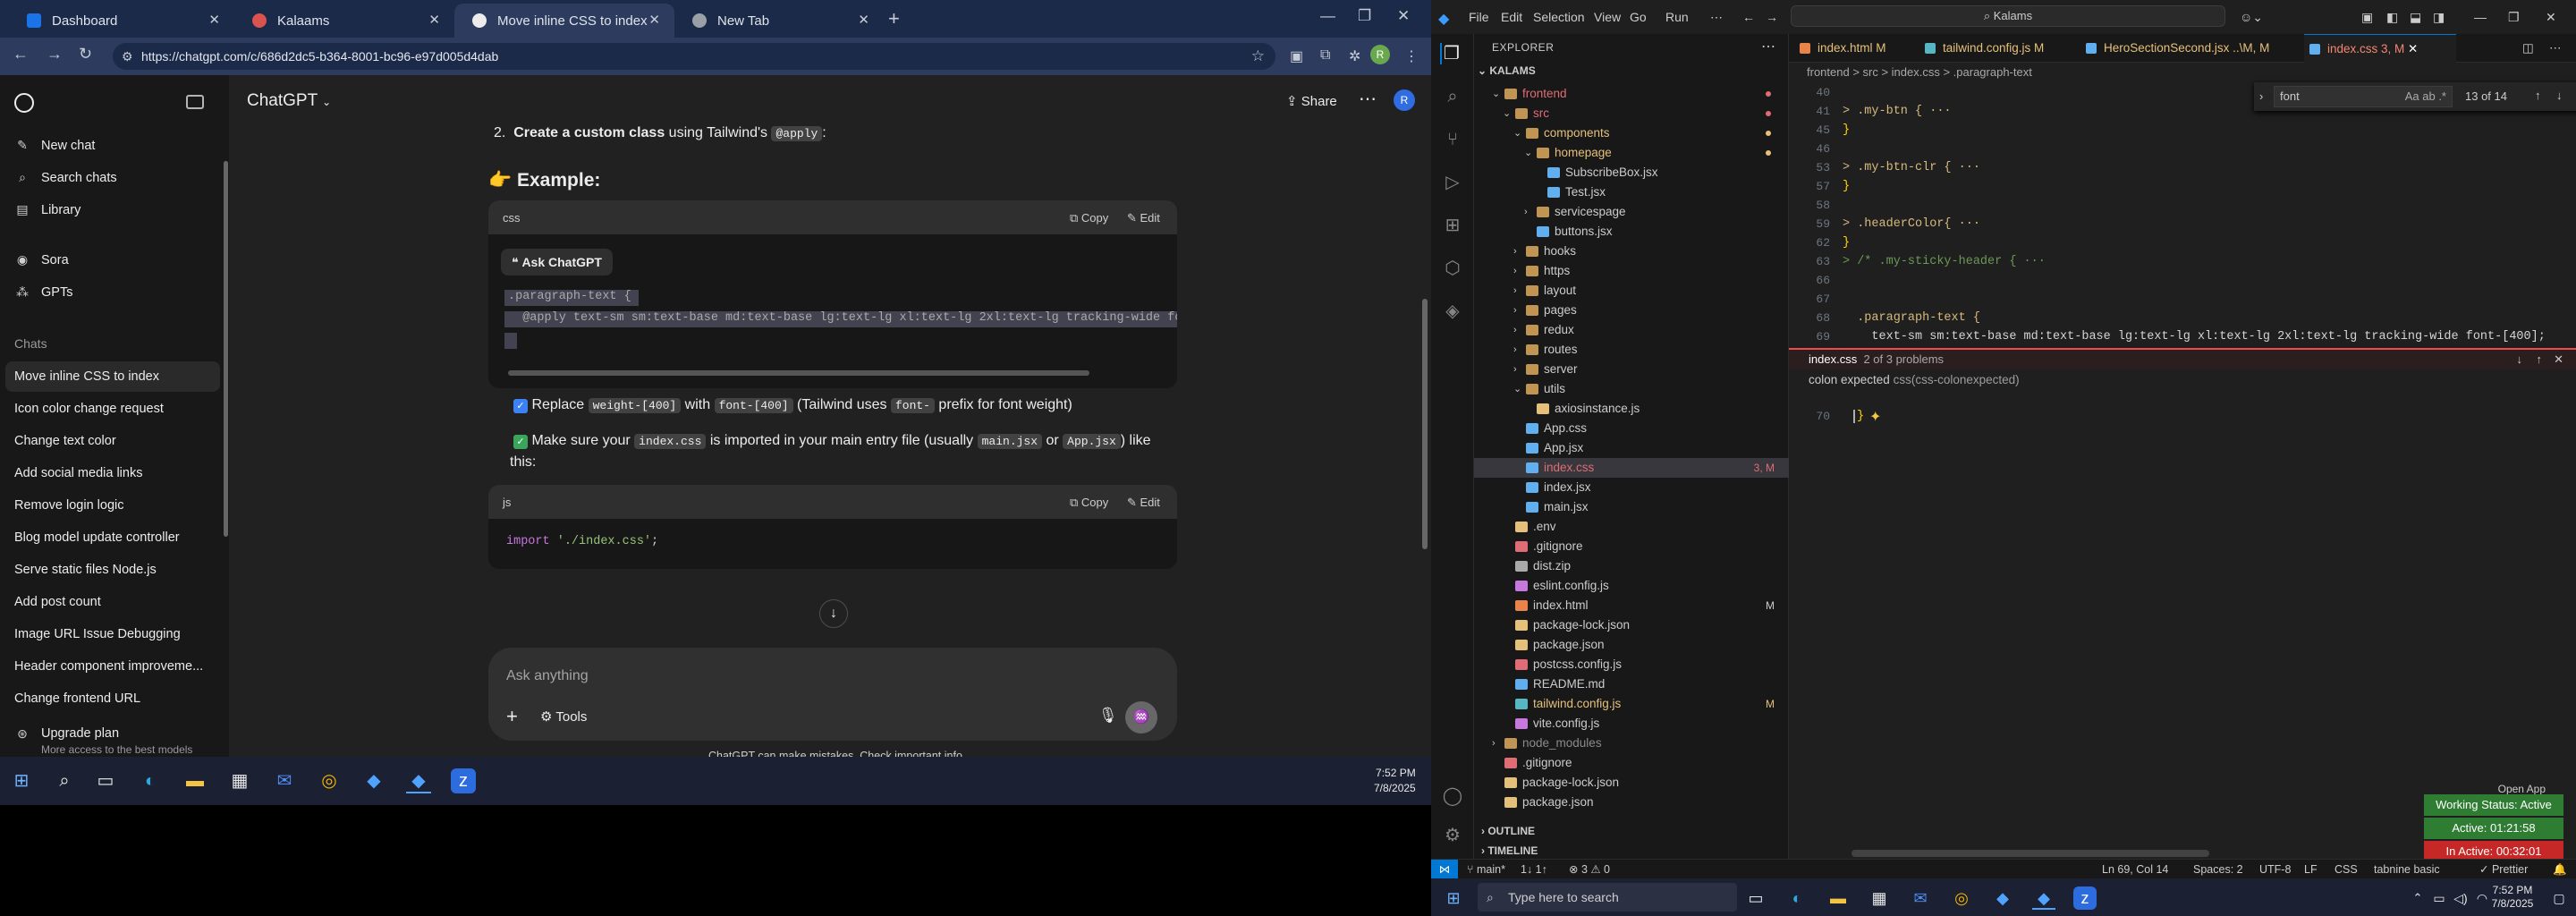 The height and width of the screenshot is (916, 2576). Describe the element at coordinates (1631, 232) in the screenshot. I see `tree-file: buttons.jsx` at that location.